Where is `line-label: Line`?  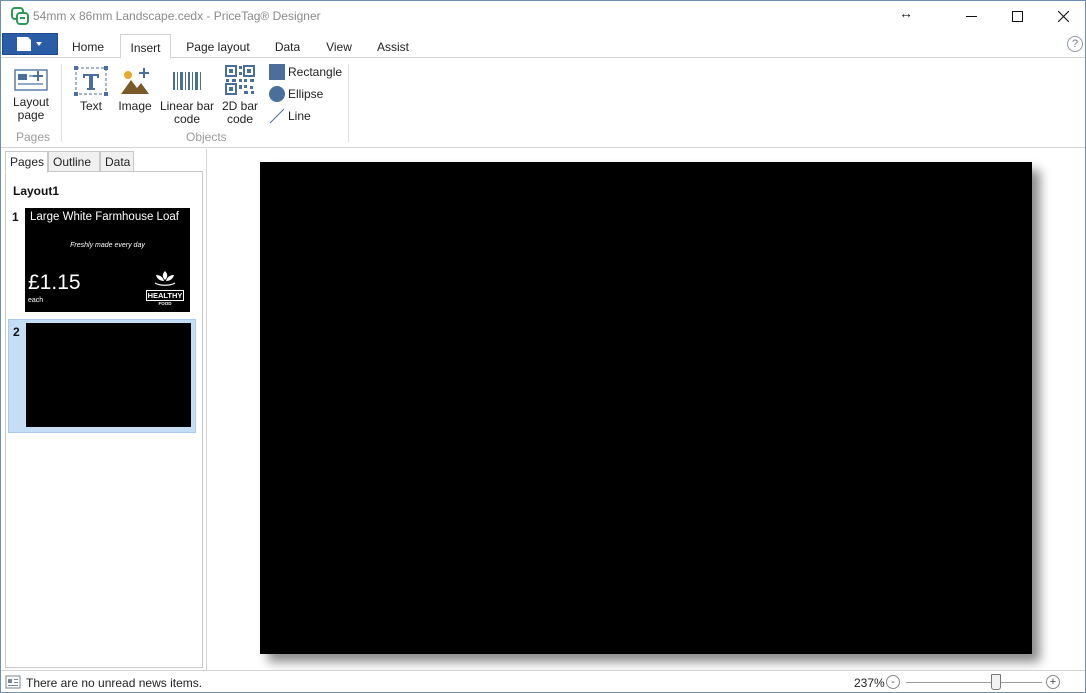
line-label: Line is located at coordinates (299, 116).